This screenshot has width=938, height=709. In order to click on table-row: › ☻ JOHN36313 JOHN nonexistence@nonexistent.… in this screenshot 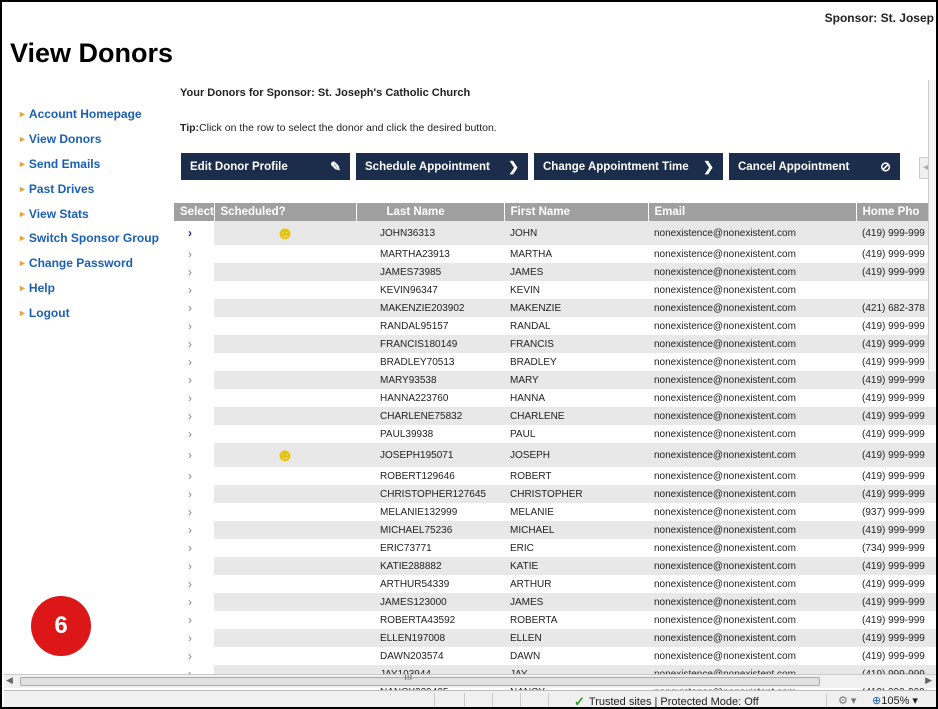, I will do `click(555, 233)`.